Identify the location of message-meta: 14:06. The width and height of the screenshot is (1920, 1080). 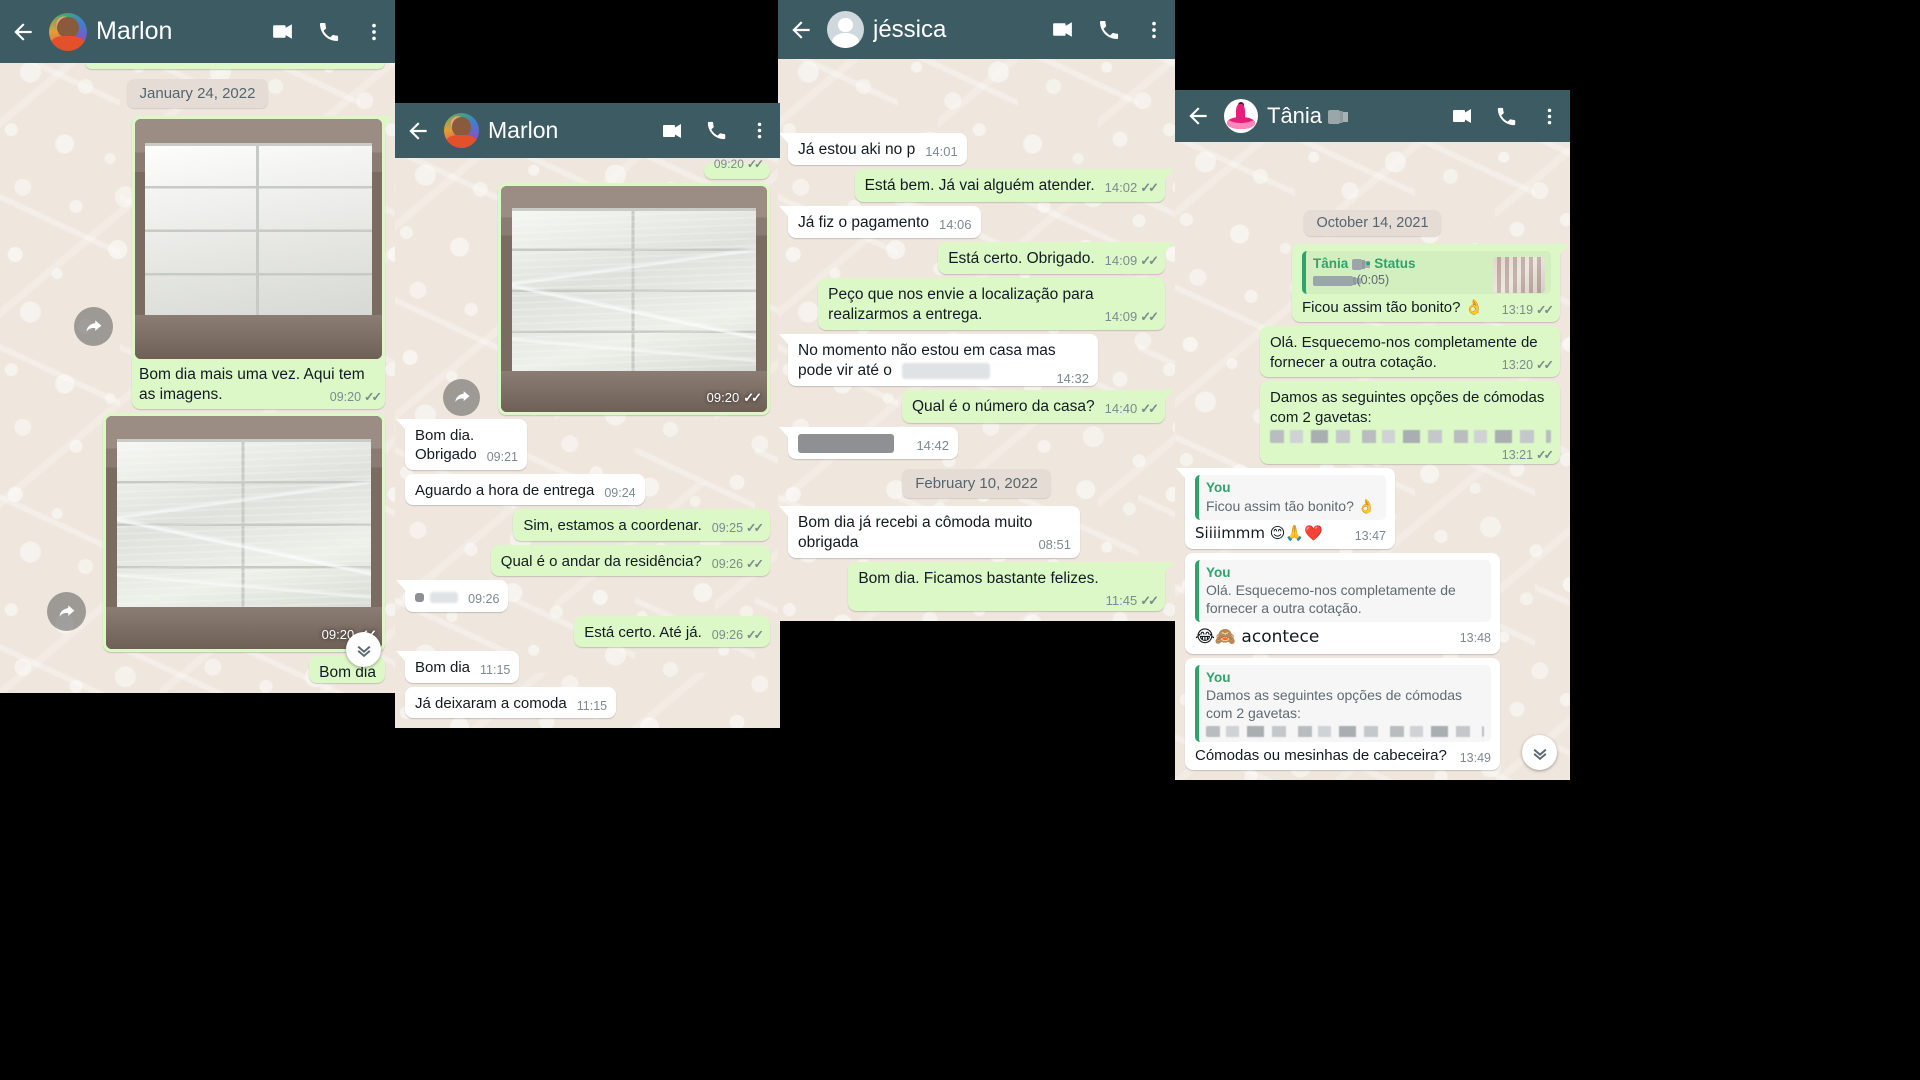
(955, 225).